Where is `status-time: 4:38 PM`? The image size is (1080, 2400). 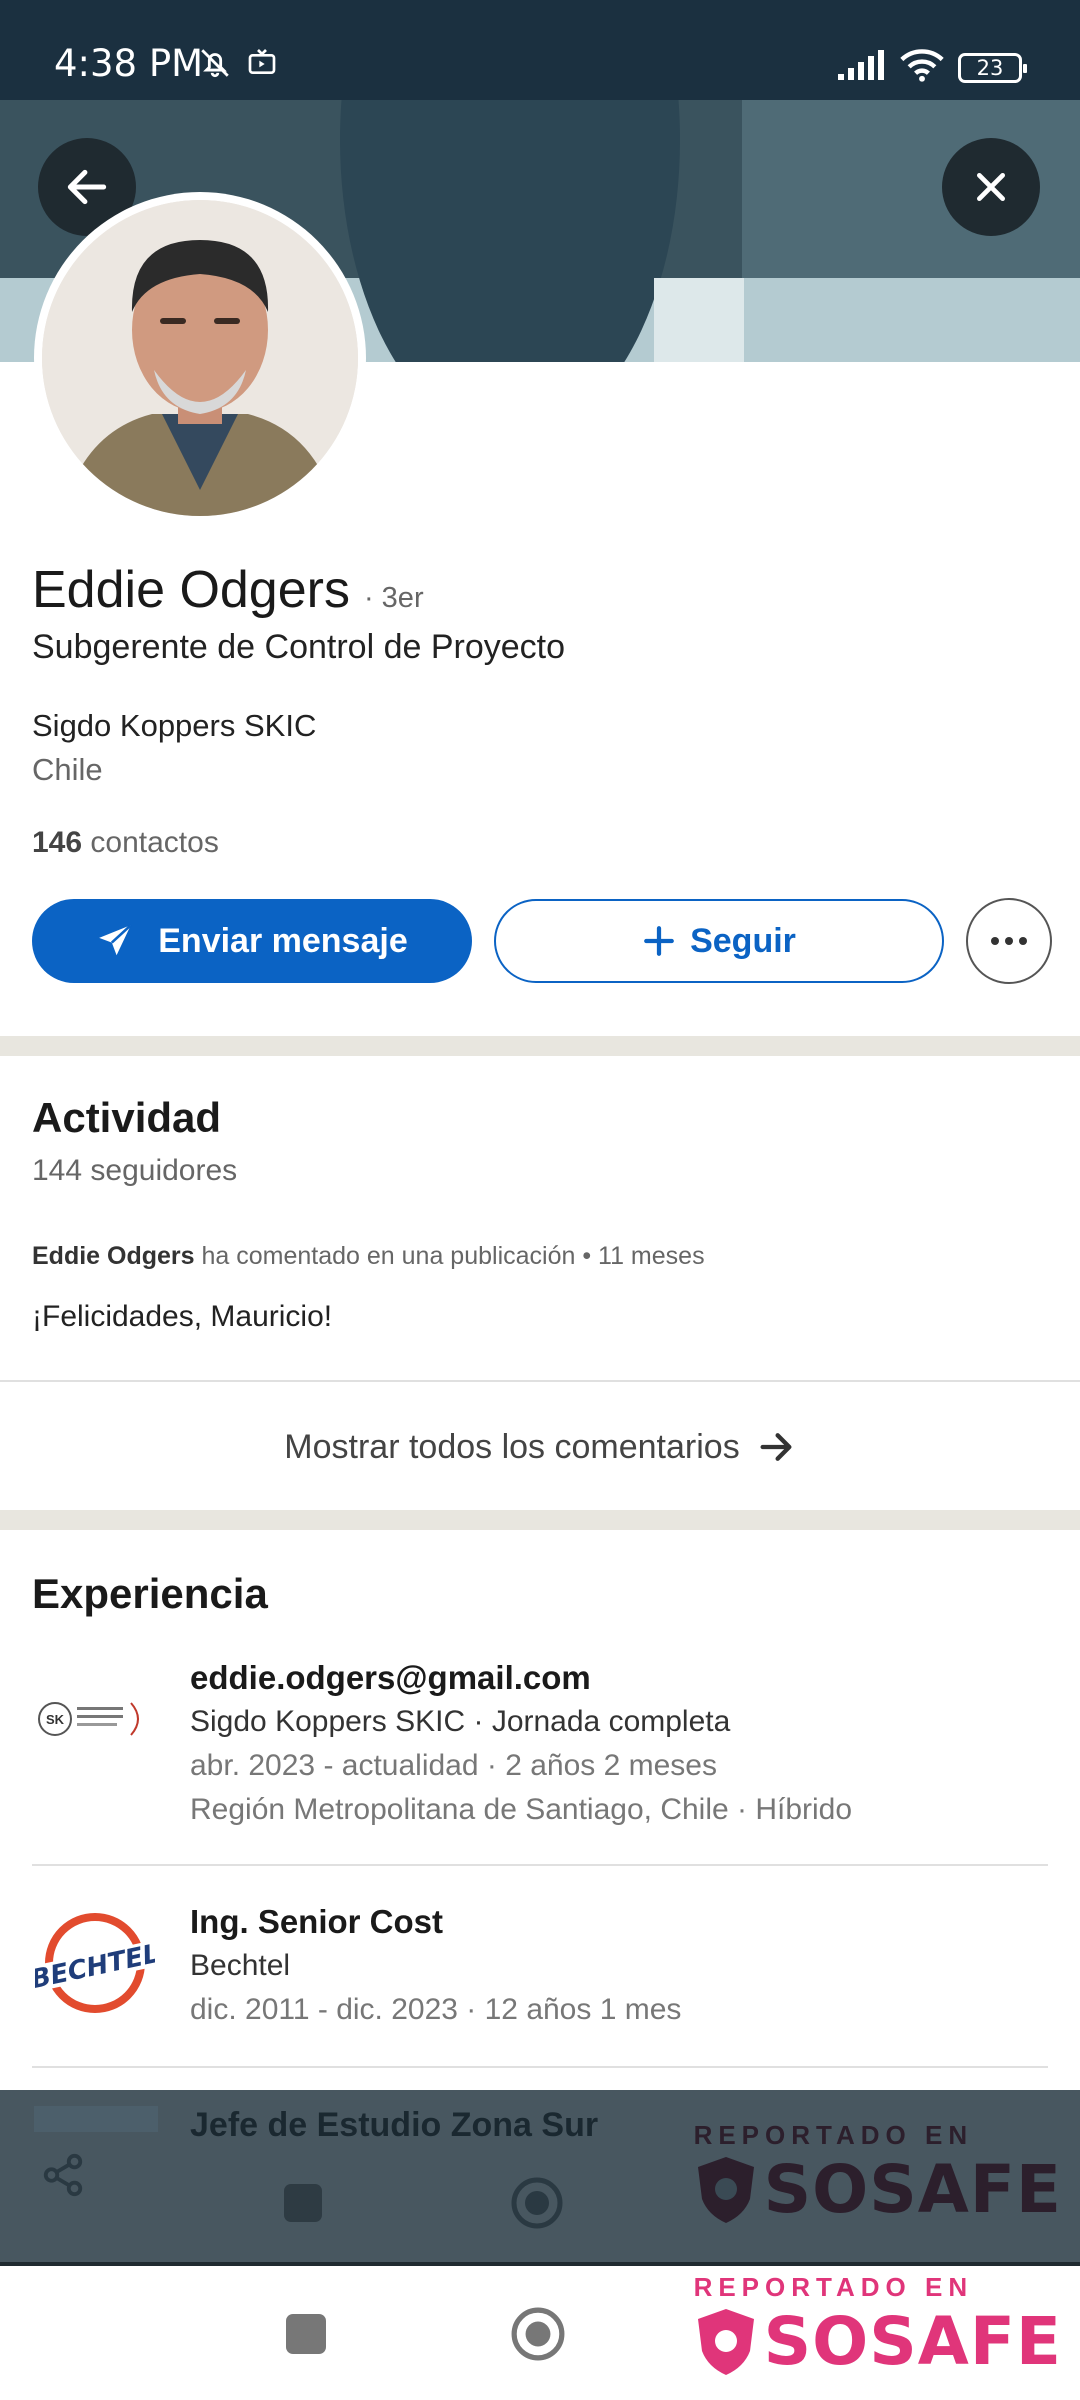 status-time: 4:38 PM is located at coordinates (129, 63).